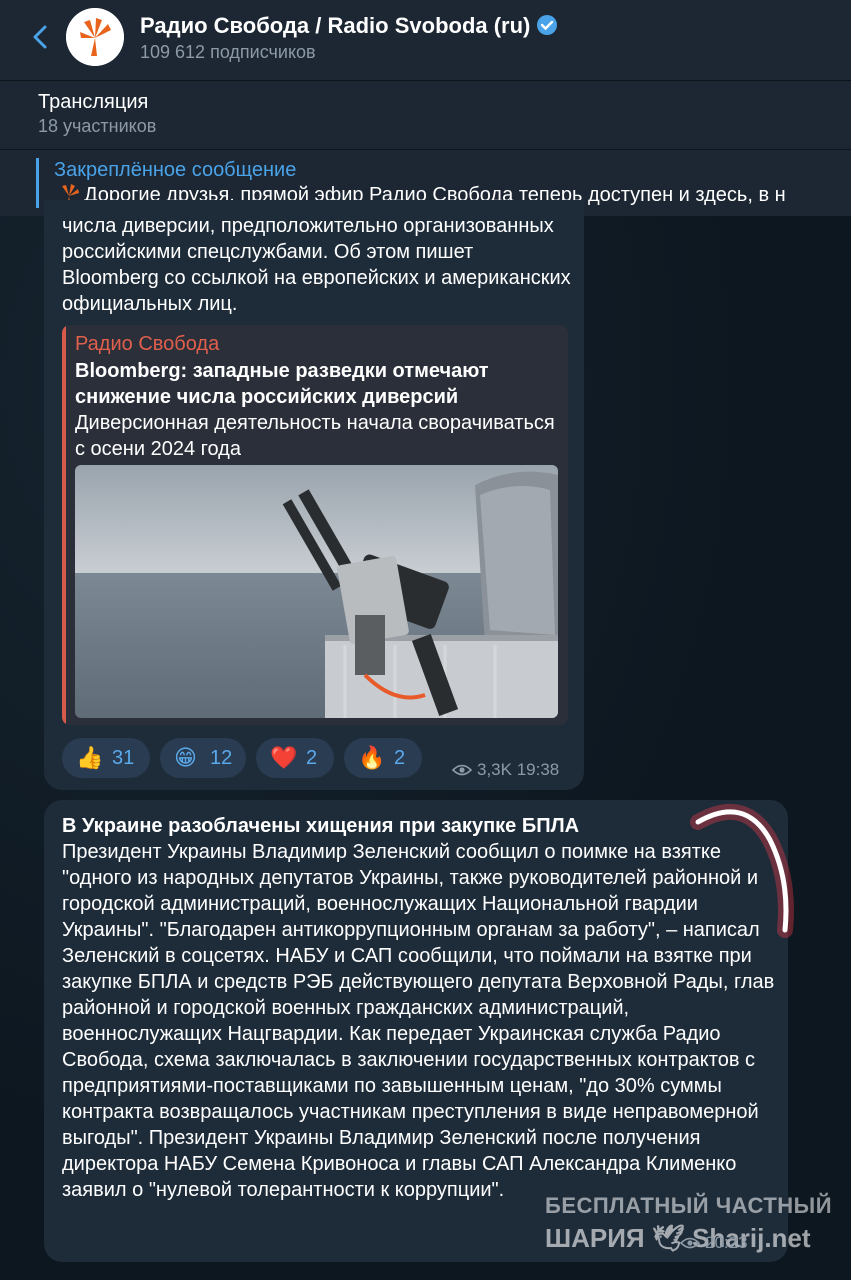 The width and height of the screenshot is (851, 1280). Describe the element at coordinates (185, 757) in the screenshot. I see `grin-icon: 😁` at that location.